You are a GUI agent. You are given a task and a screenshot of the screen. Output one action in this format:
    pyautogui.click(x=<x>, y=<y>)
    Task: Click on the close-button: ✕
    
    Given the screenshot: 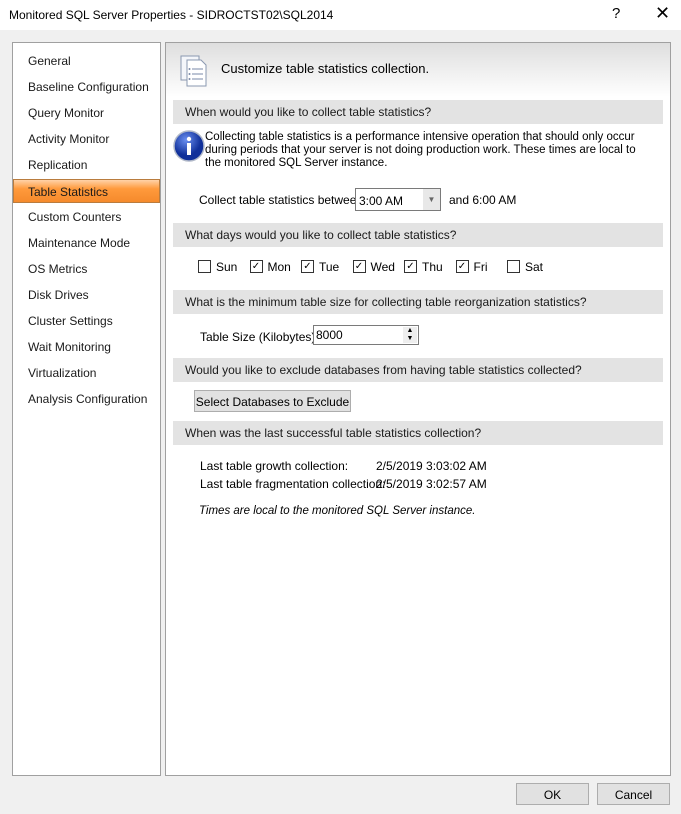 What is the action you would take?
    pyautogui.click(x=662, y=13)
    